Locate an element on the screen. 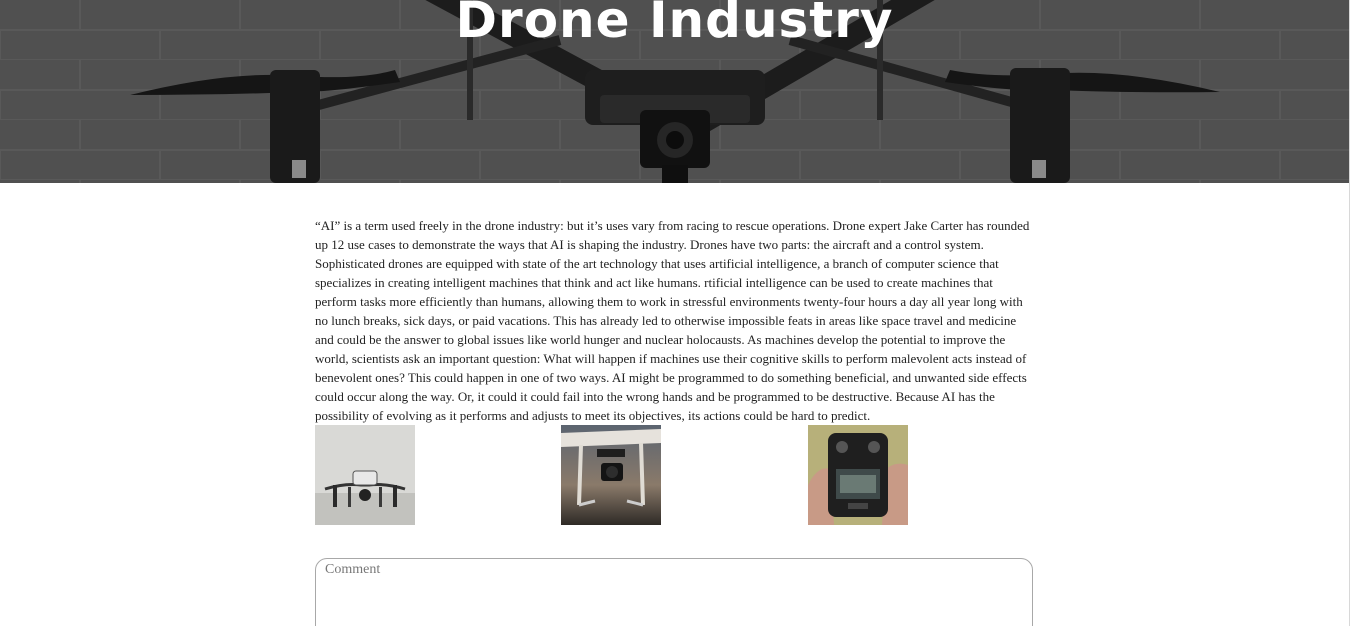  gallery-image-drone-sky is located at coordinates (611, 475).